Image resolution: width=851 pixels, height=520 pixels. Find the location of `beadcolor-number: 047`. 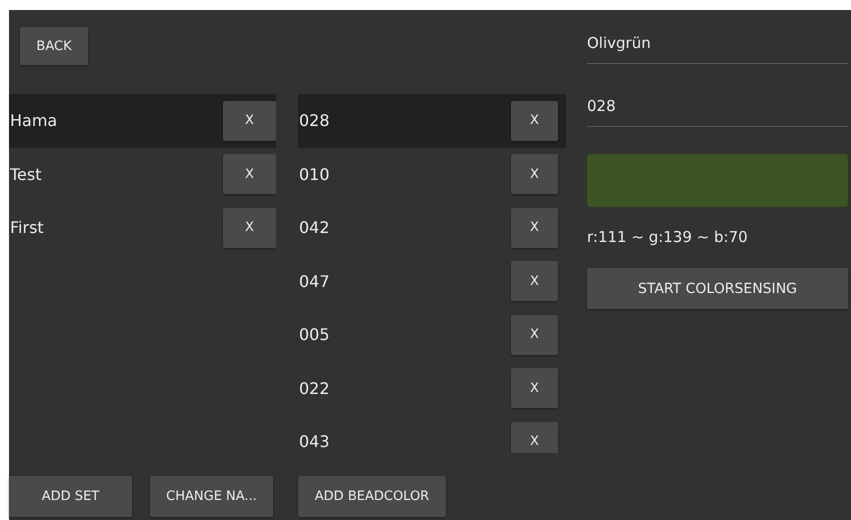

beadcolor-number: 047 is located at coordinates (314, 281).